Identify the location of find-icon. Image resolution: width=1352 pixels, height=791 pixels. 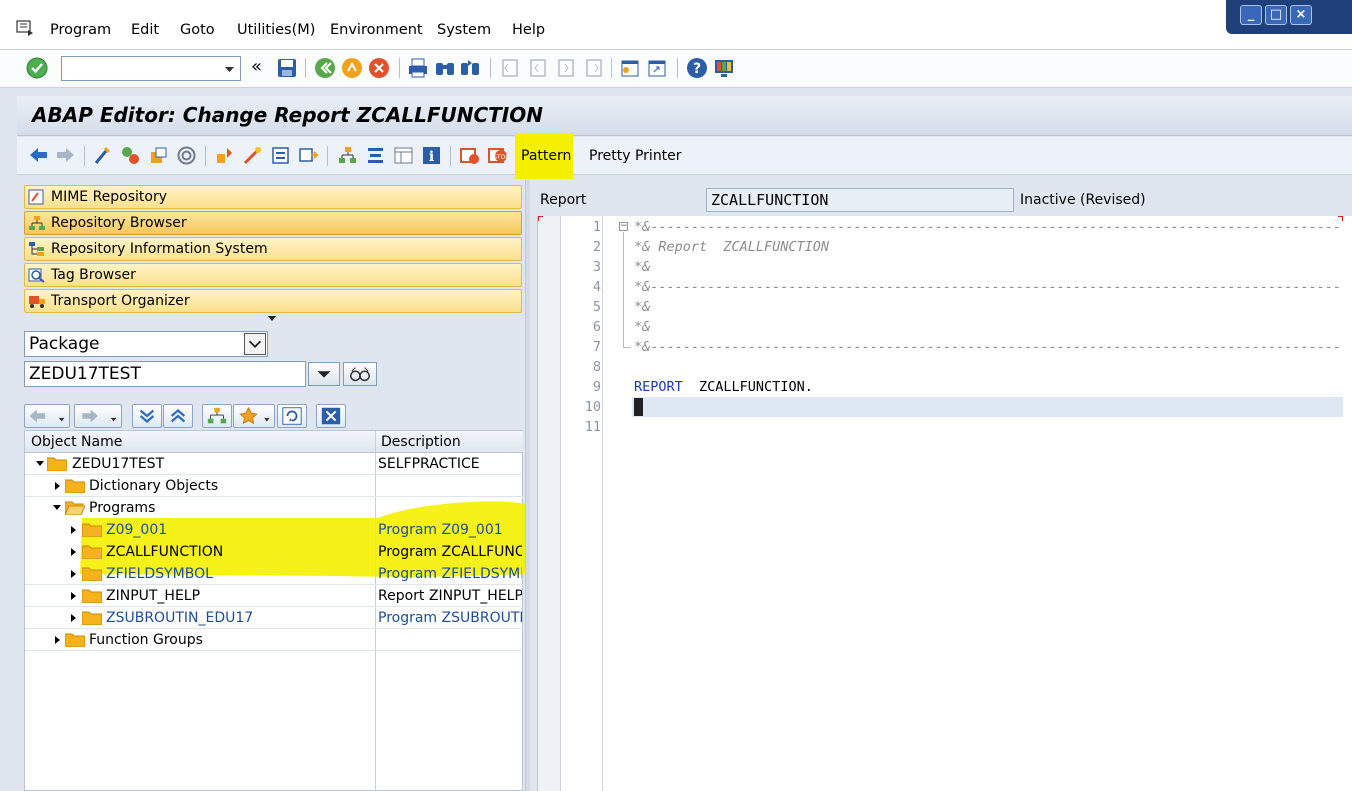
(445, 68).